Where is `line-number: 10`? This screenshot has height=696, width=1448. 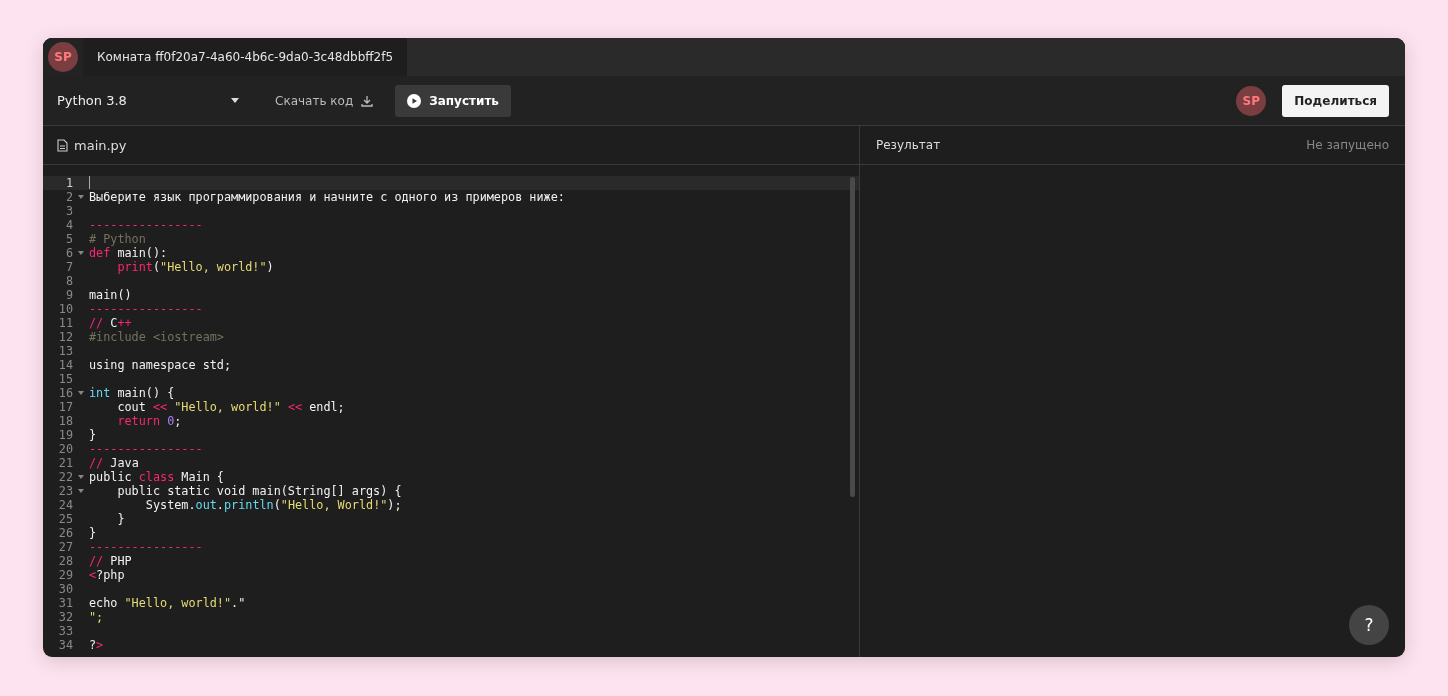 line-number: 10 is located at coordinates (65, 309).